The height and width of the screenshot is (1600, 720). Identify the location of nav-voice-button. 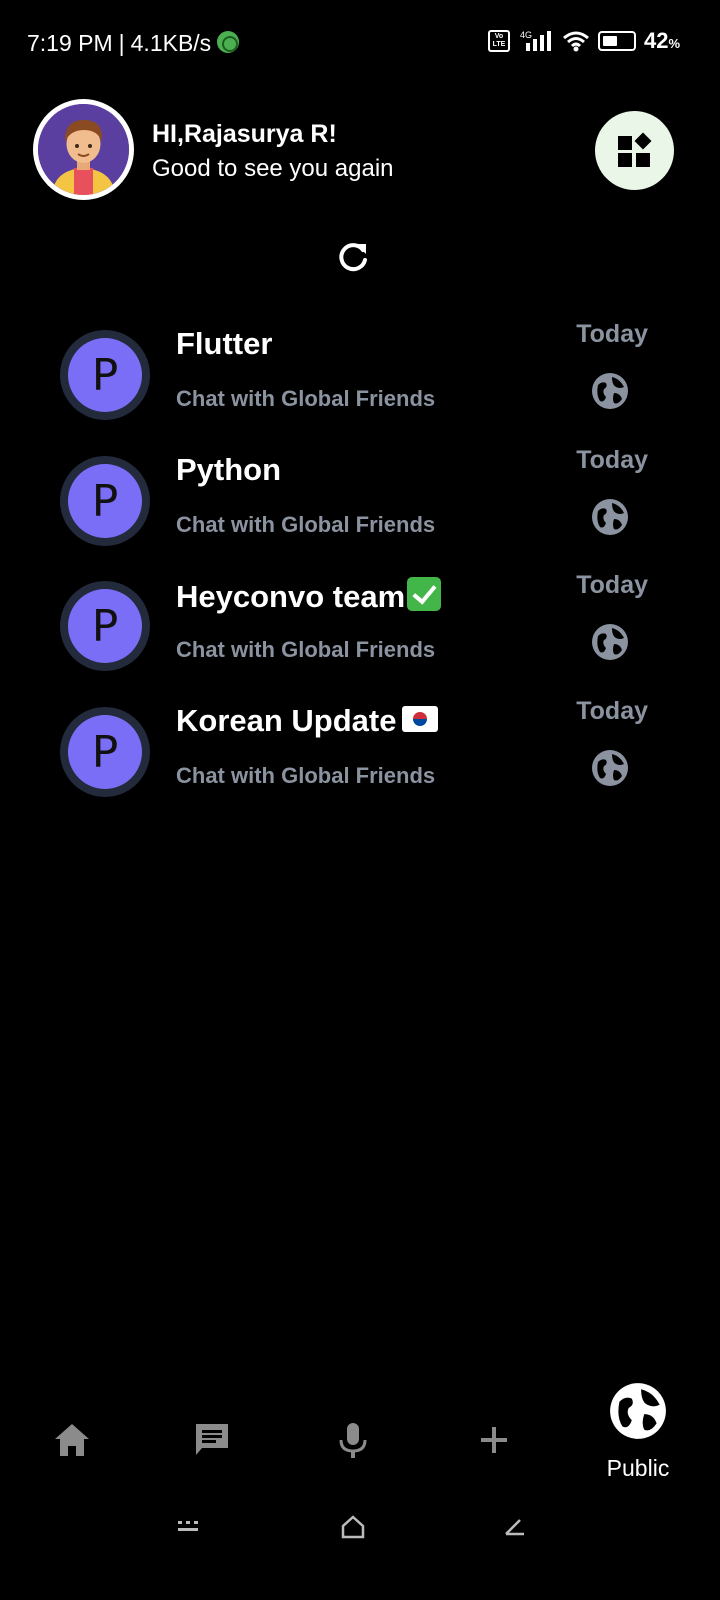
(353, 1440).